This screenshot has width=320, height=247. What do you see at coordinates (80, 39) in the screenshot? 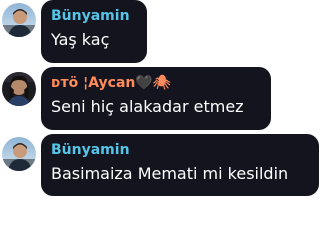
I see `message-text: Yaş kaç` at bounding box center [80, 39].